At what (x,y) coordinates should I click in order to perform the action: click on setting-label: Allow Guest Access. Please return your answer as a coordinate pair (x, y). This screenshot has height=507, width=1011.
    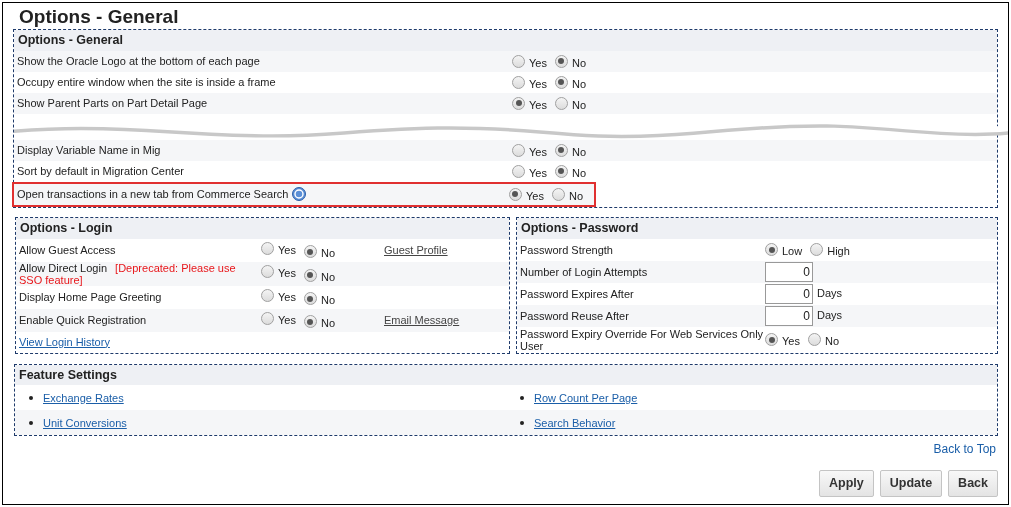
    Looking at the image, I should click on (67, 250).